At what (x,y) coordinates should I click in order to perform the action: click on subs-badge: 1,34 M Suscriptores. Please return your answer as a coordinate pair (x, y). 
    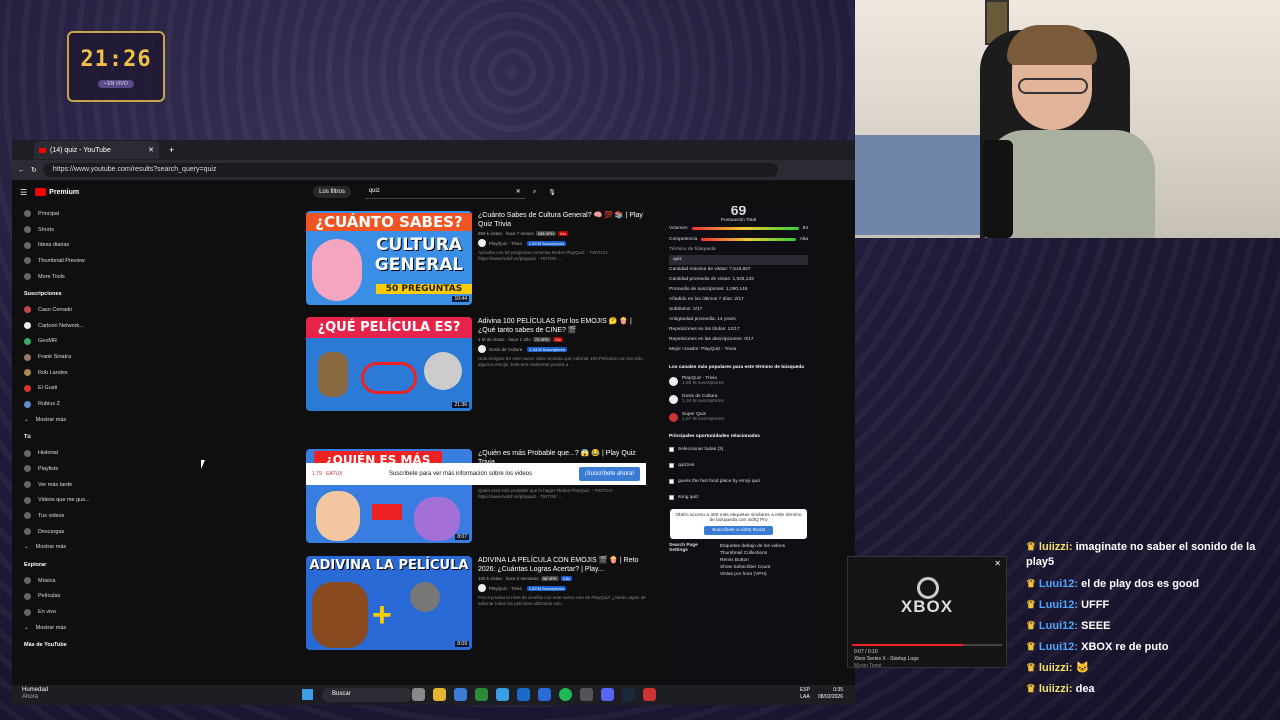
    Looking at the image, I should click on (547, 349).